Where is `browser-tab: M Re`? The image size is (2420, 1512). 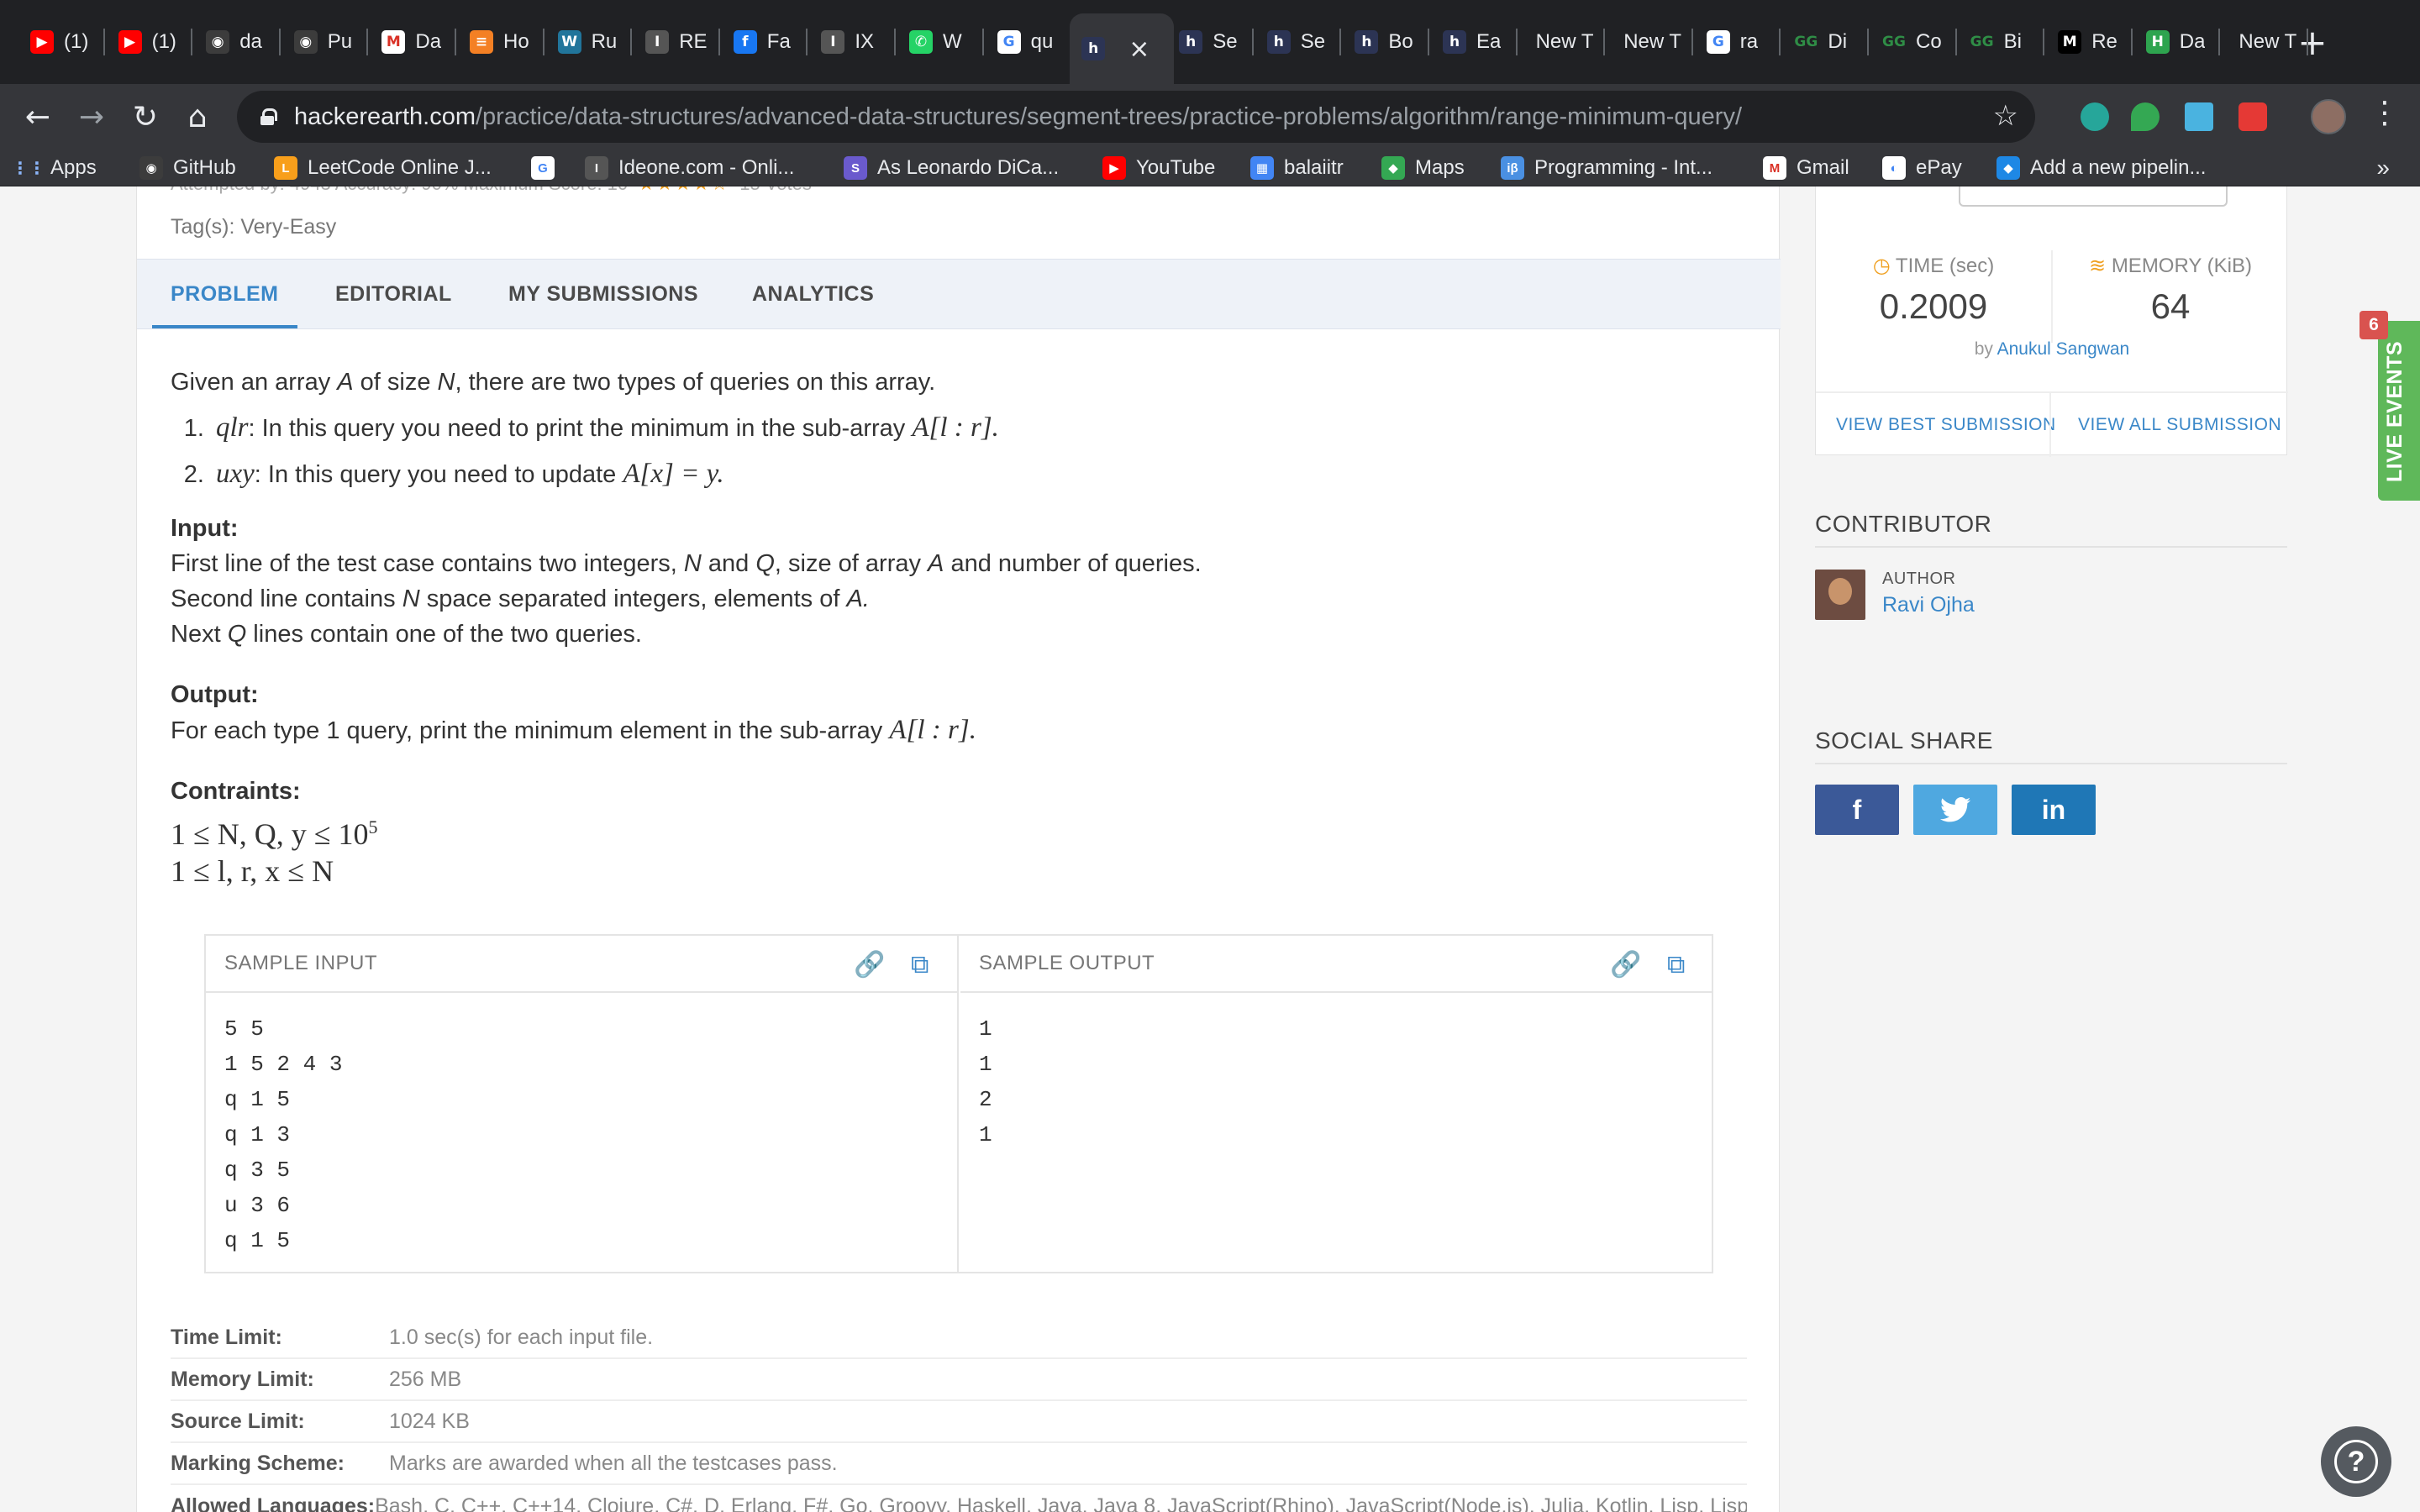
browser-tab: M Re is located at coordinates (2087, 42).